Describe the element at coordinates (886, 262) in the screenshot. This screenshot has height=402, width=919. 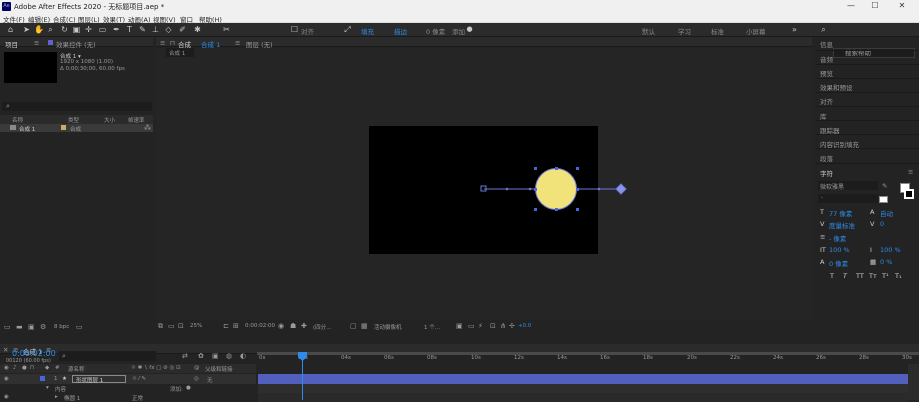
I see `tsume-value: 0 %` at that location.